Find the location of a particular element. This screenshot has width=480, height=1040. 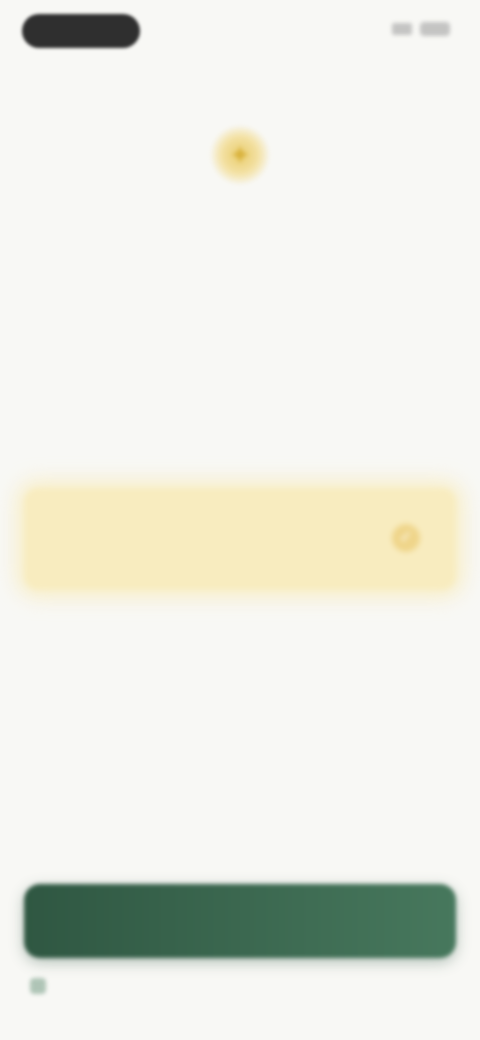

sparkle-icon: ✦ is located at coordinates (240, 155).